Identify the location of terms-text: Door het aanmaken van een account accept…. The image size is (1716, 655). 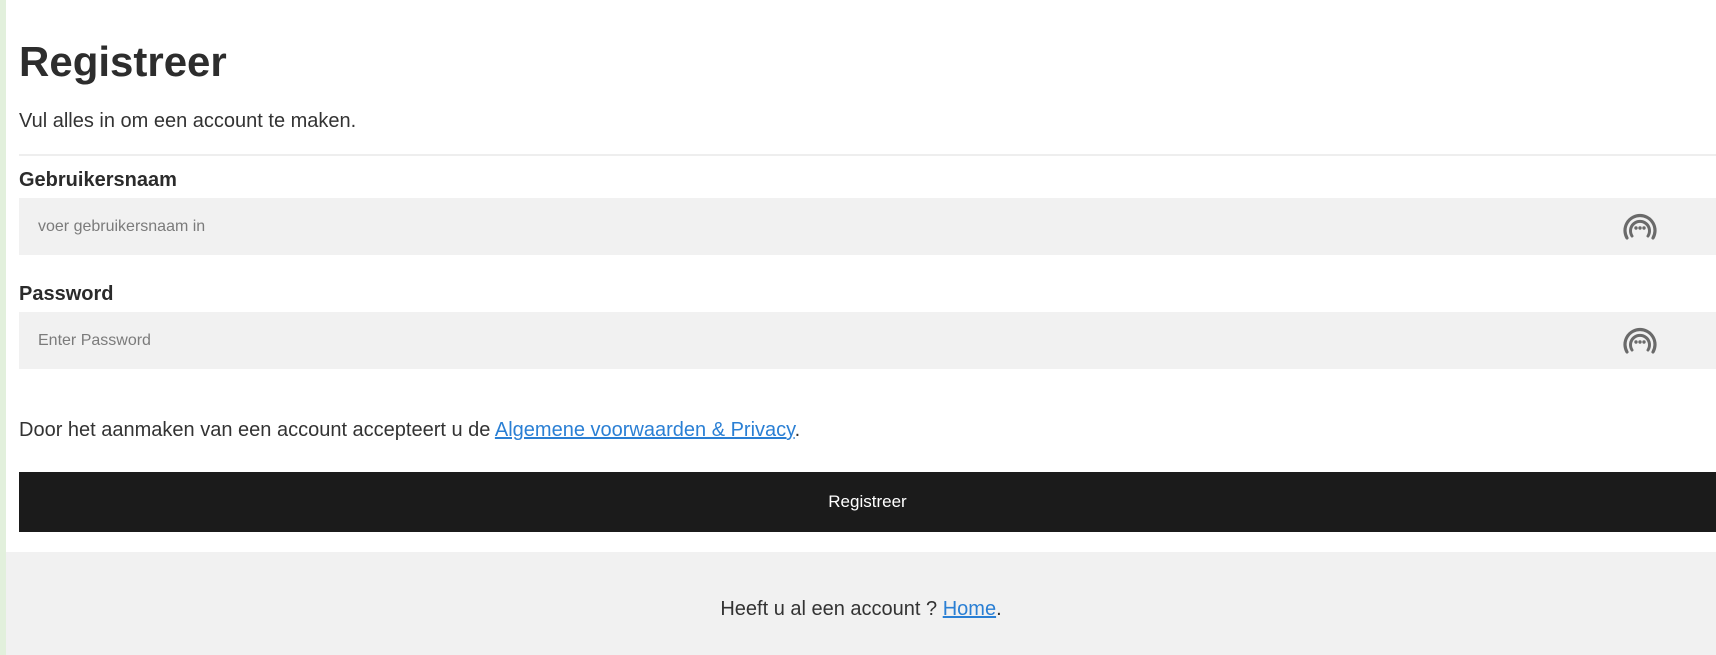
(257, 430).